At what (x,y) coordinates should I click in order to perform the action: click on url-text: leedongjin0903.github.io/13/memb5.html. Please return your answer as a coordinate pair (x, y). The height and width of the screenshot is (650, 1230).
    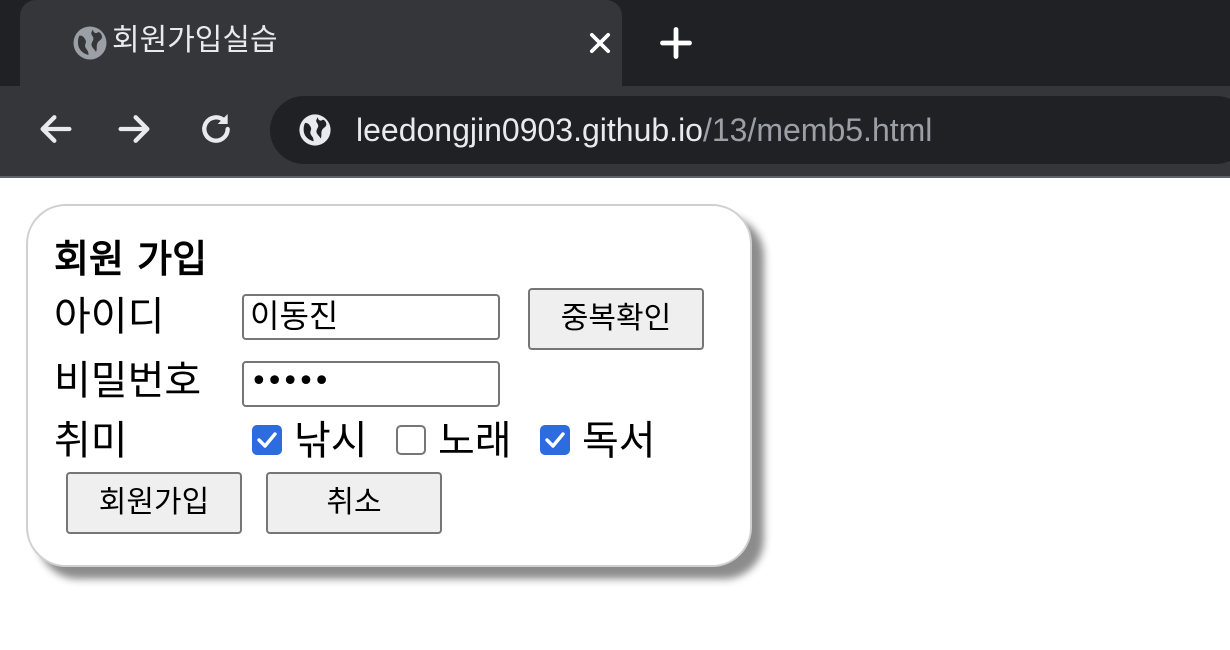
    Looking at the image, I should click on (644, 130).